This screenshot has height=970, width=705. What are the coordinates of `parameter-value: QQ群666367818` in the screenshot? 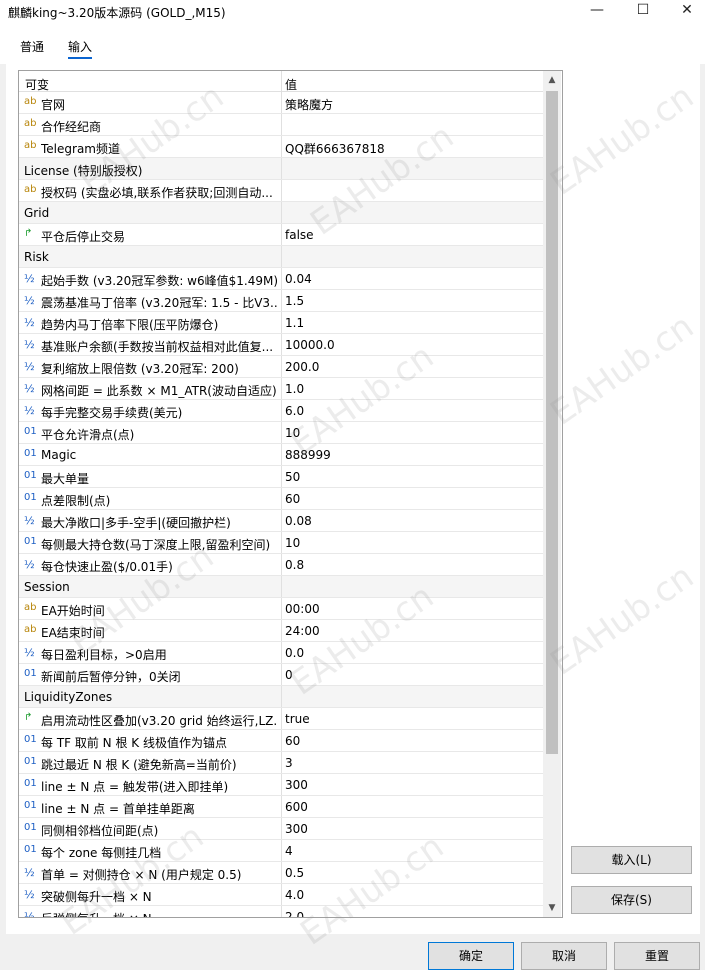 It's located at (335, 148).